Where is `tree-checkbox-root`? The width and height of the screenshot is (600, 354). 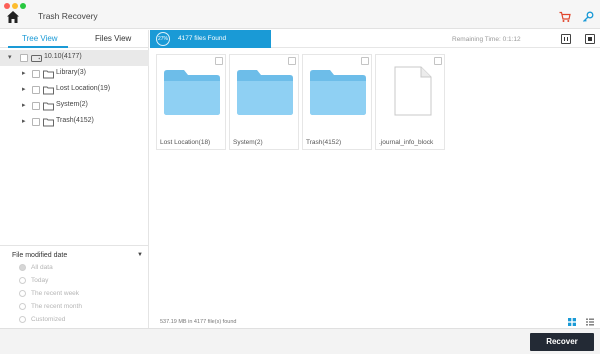 tree-checkbox-root is located at coordinates (24, 58).